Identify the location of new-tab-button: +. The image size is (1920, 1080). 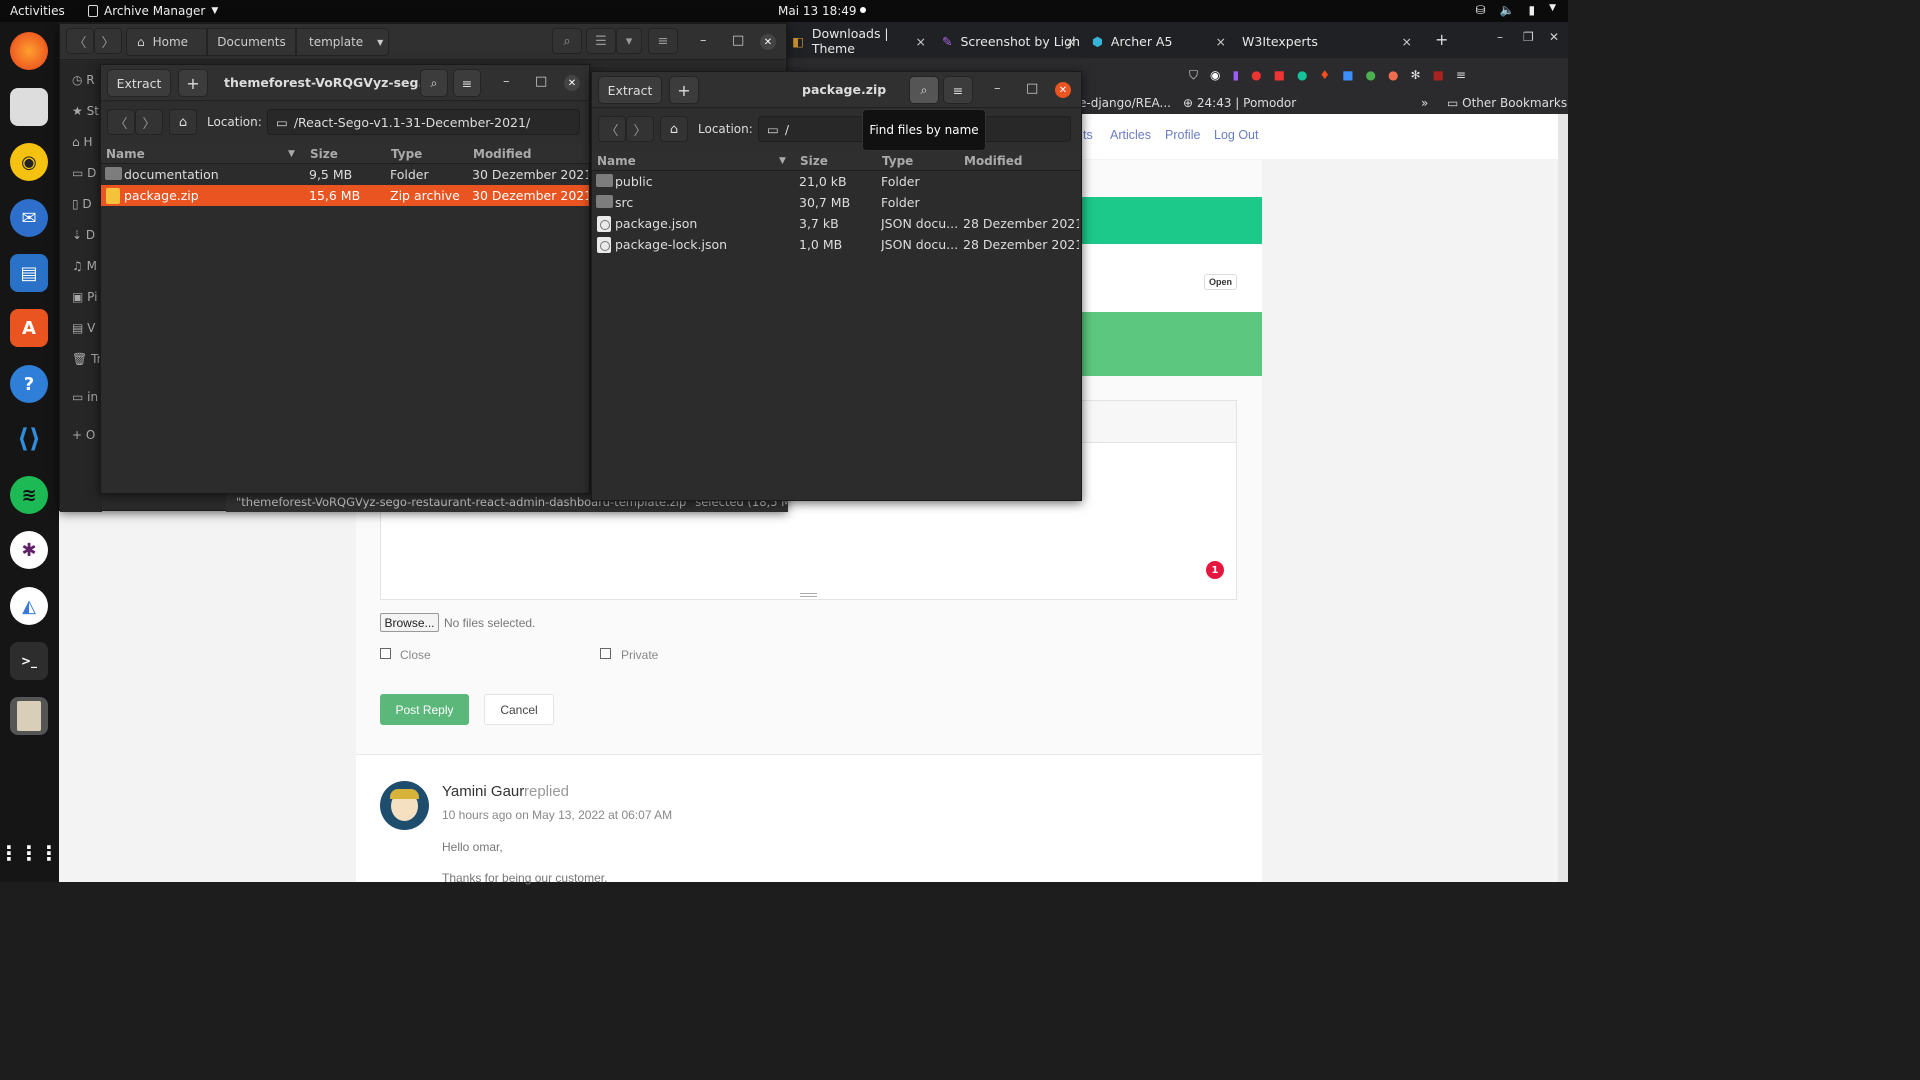
(1441, 39).